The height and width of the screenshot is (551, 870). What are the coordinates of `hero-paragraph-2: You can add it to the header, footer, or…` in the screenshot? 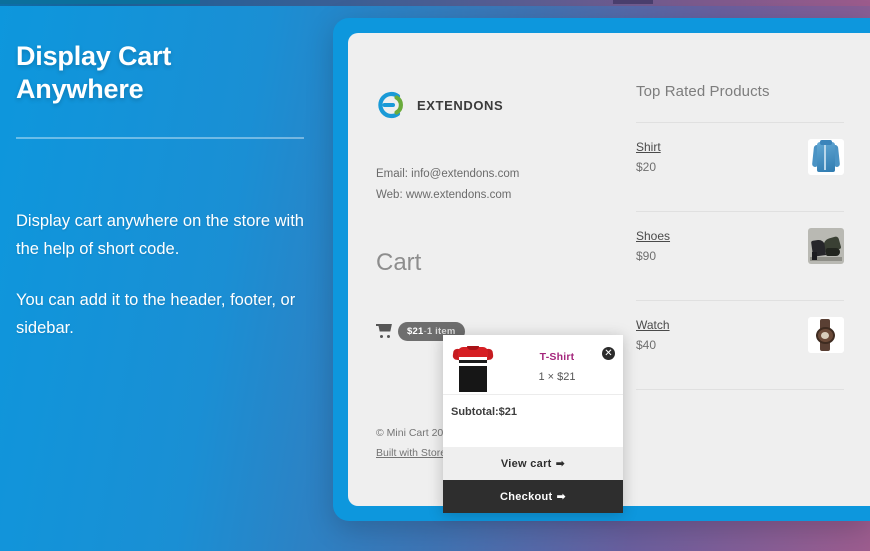 It's located at (156, 314).